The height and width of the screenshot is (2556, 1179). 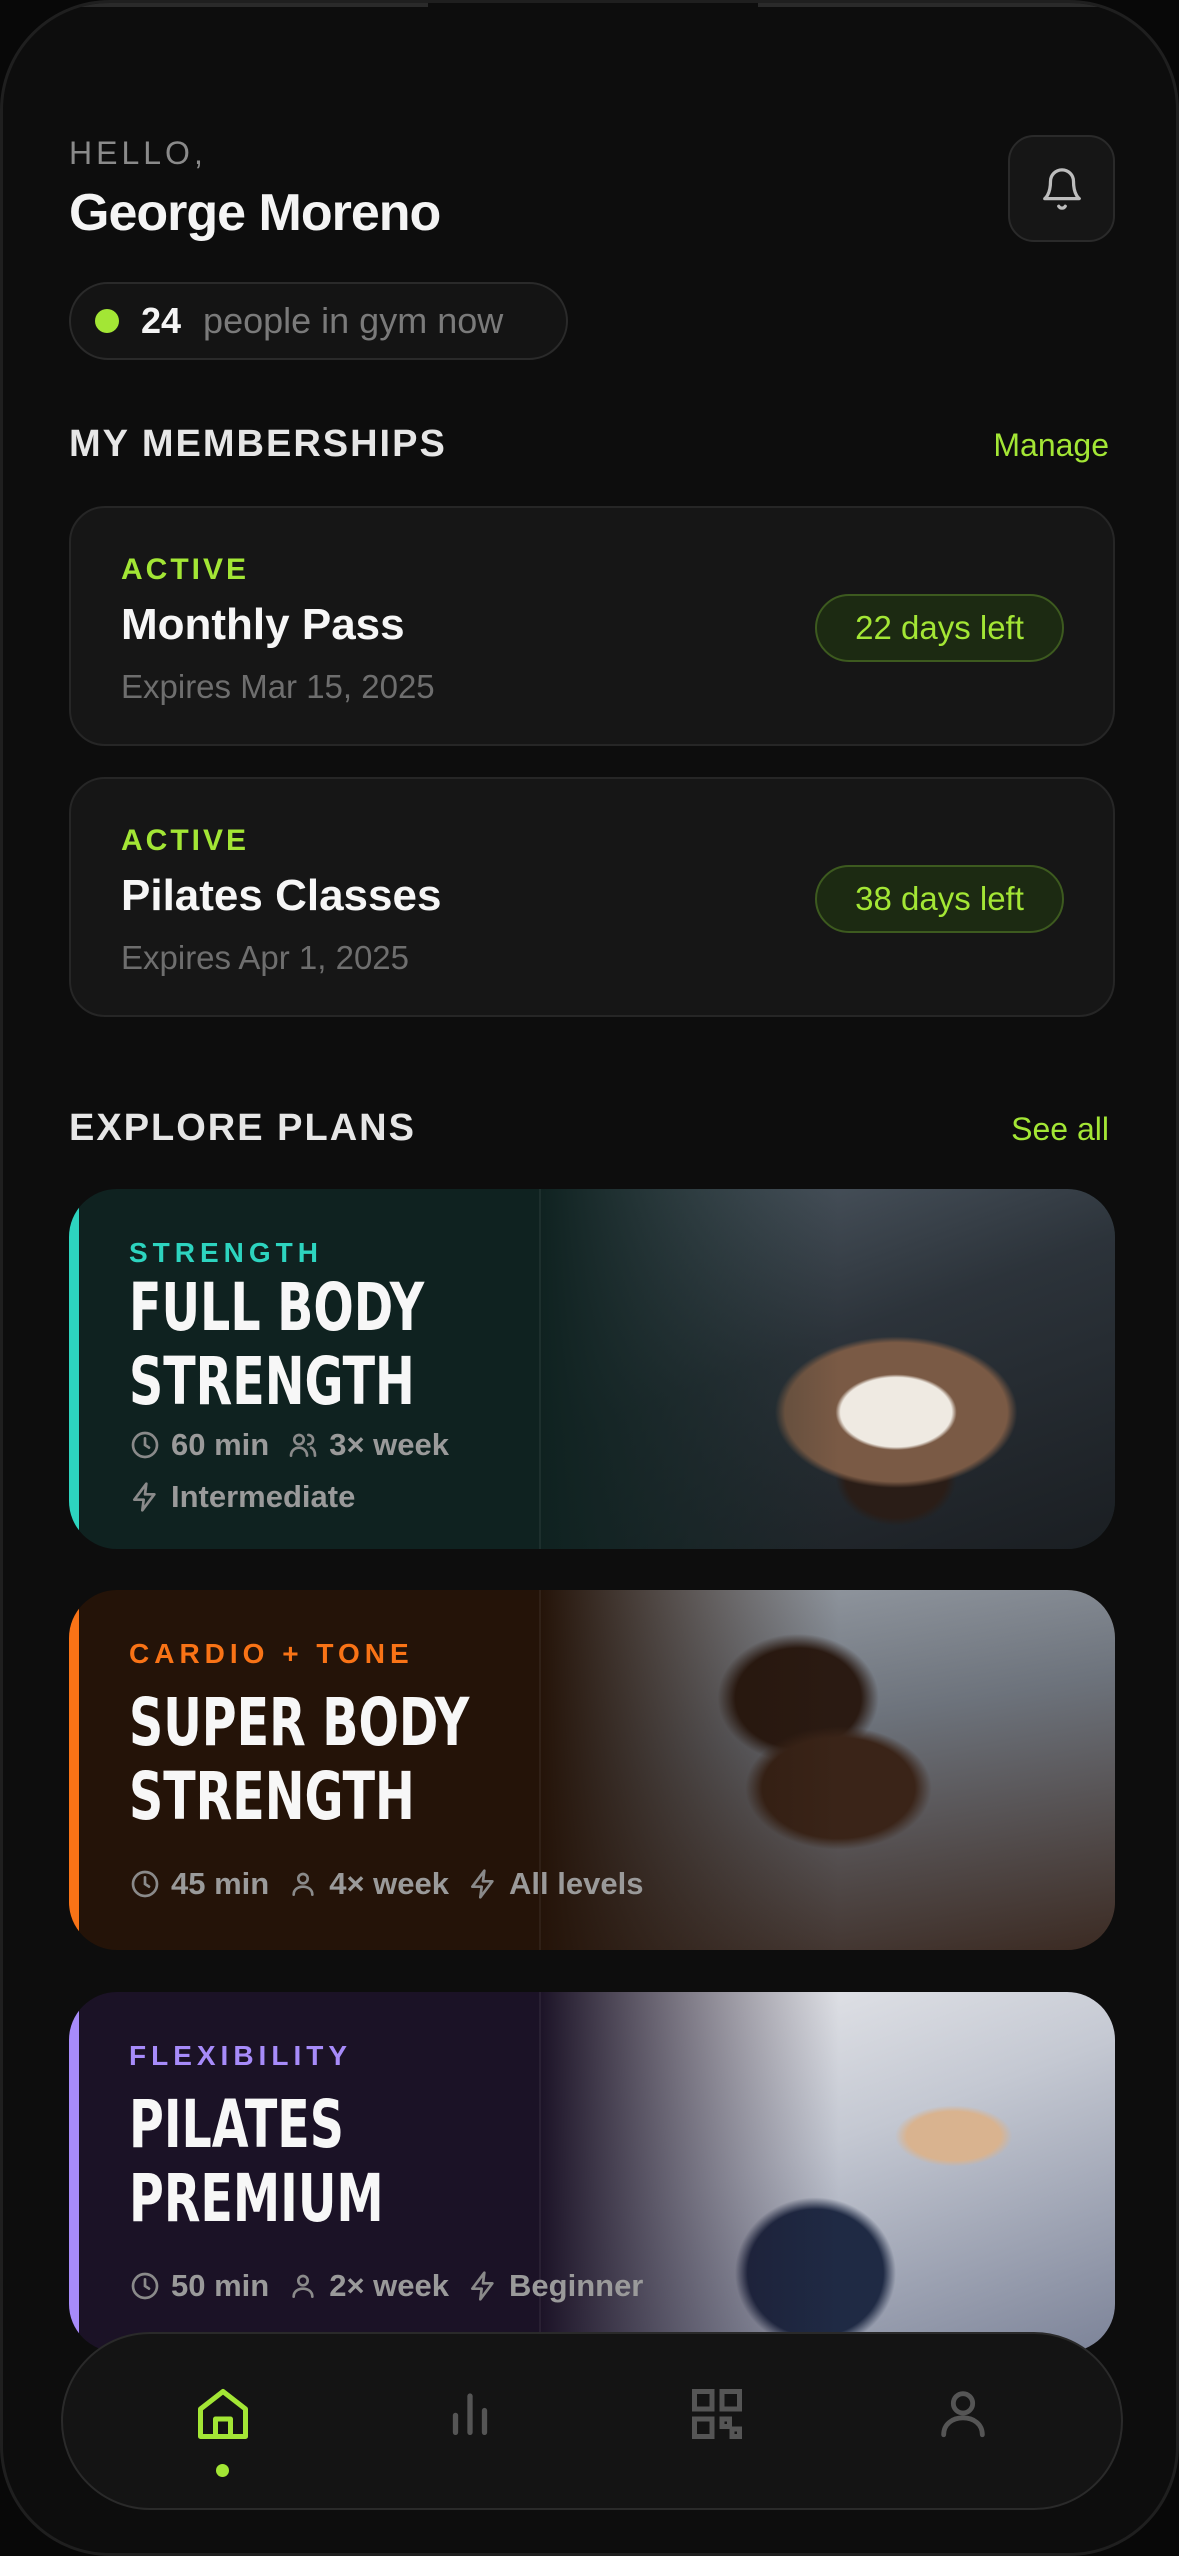 I want to click on plan-meta-row: 50 min 2× week Beginner, so click(x=395, y=2286).